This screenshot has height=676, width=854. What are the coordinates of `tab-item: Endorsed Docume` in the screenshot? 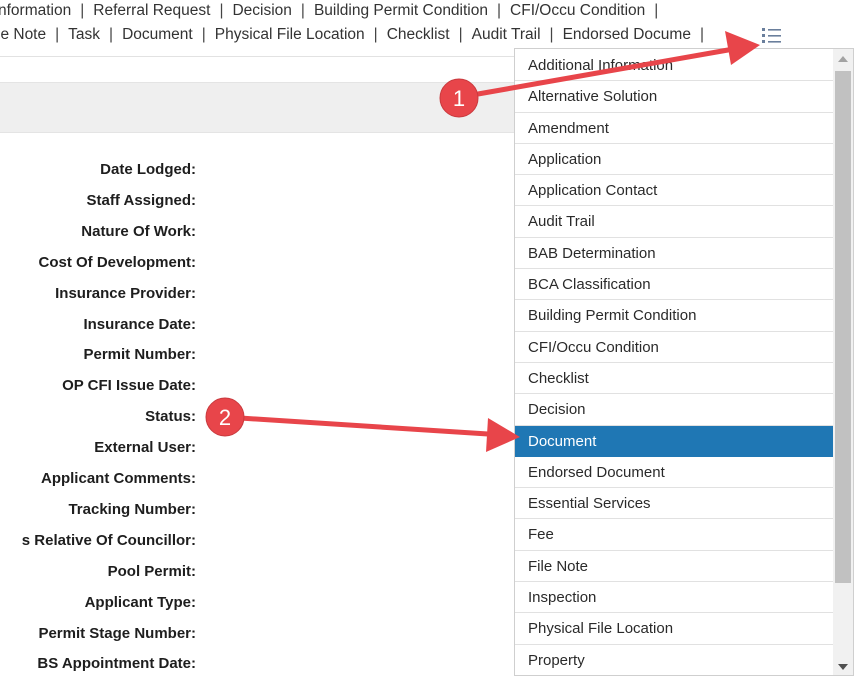 It's located at (627, 35).